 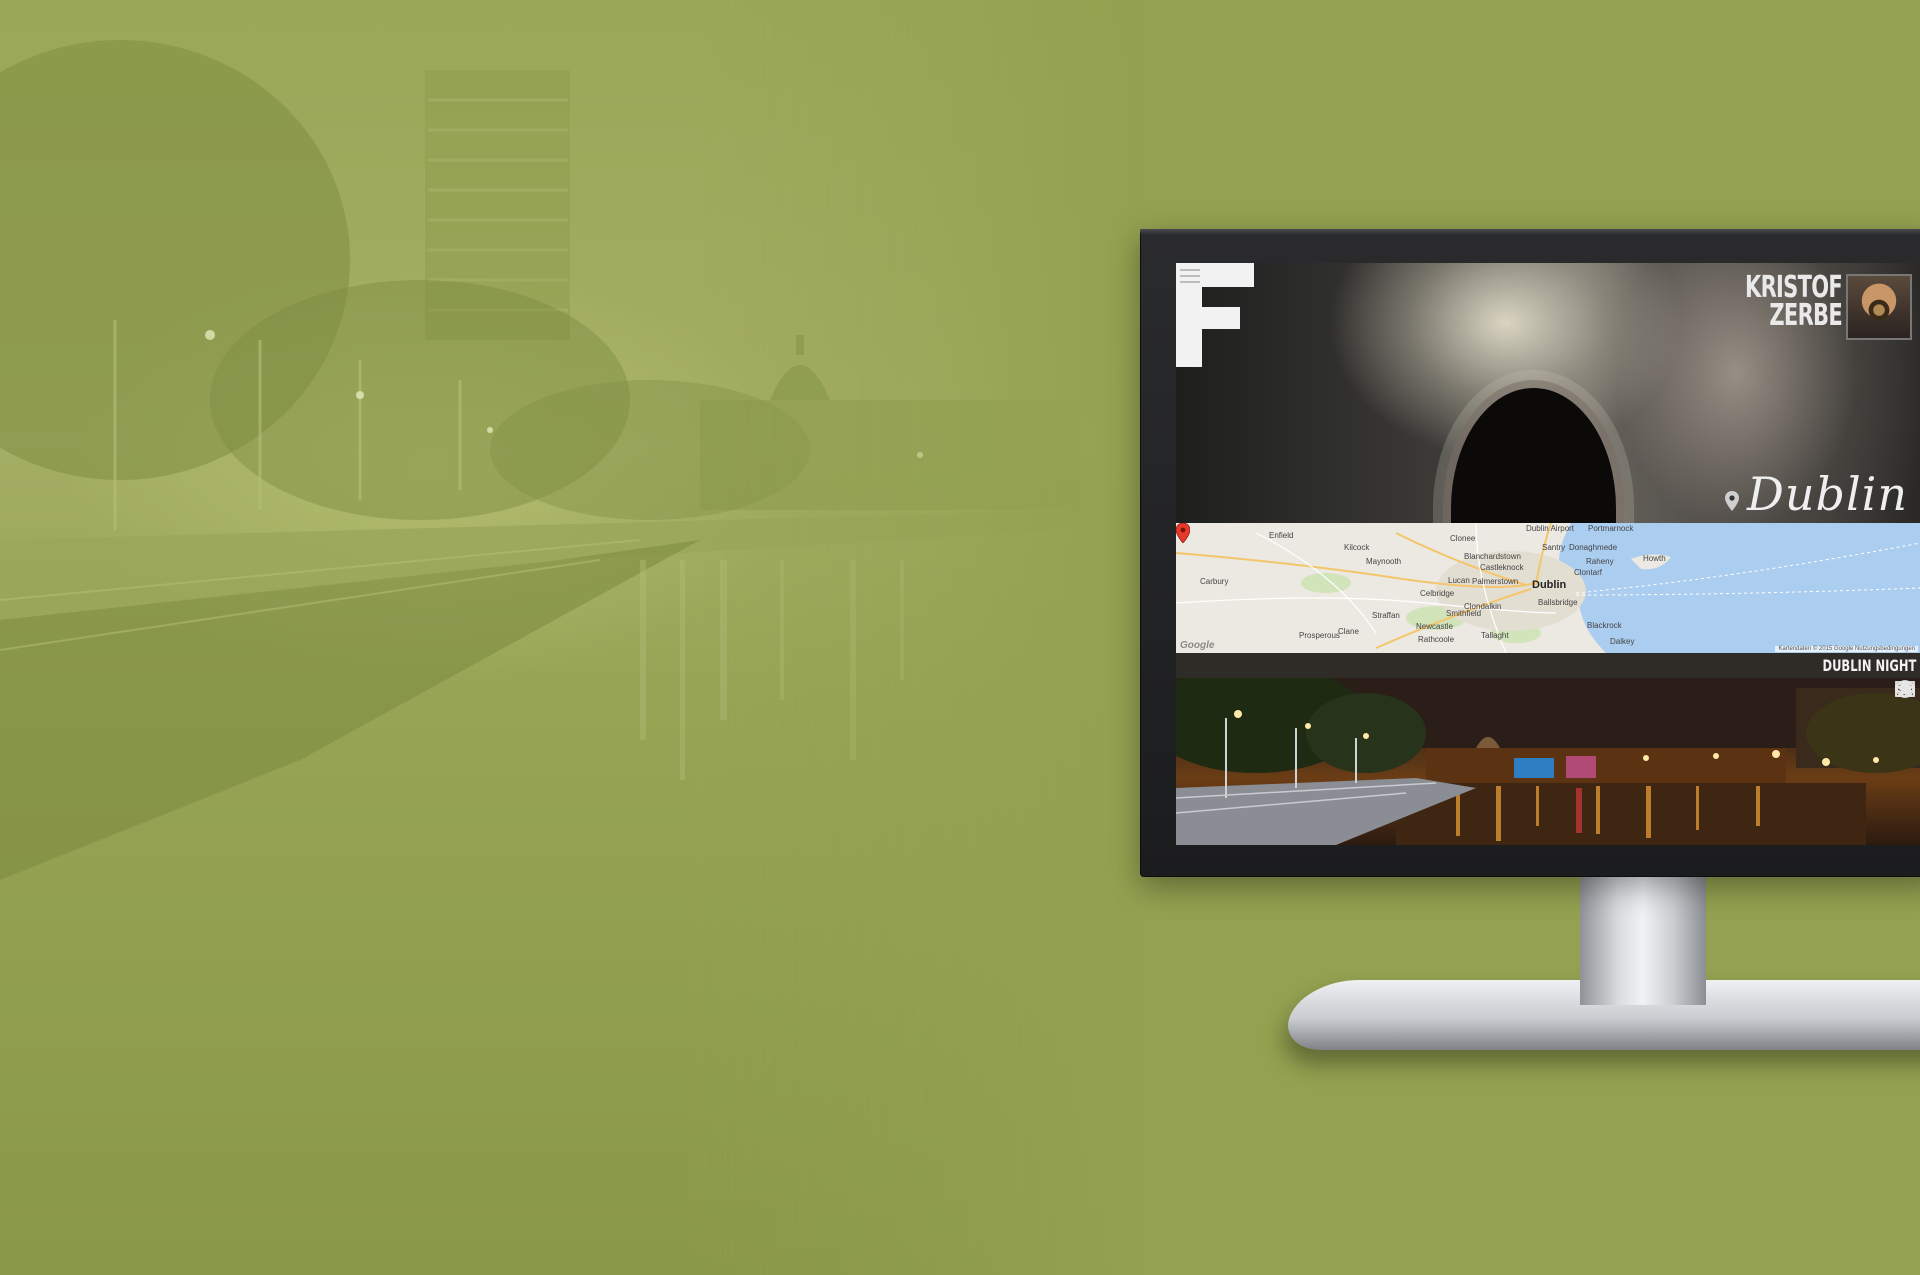 I want to click on map-label: Ballsbridge, so click(x=1558, y=602).